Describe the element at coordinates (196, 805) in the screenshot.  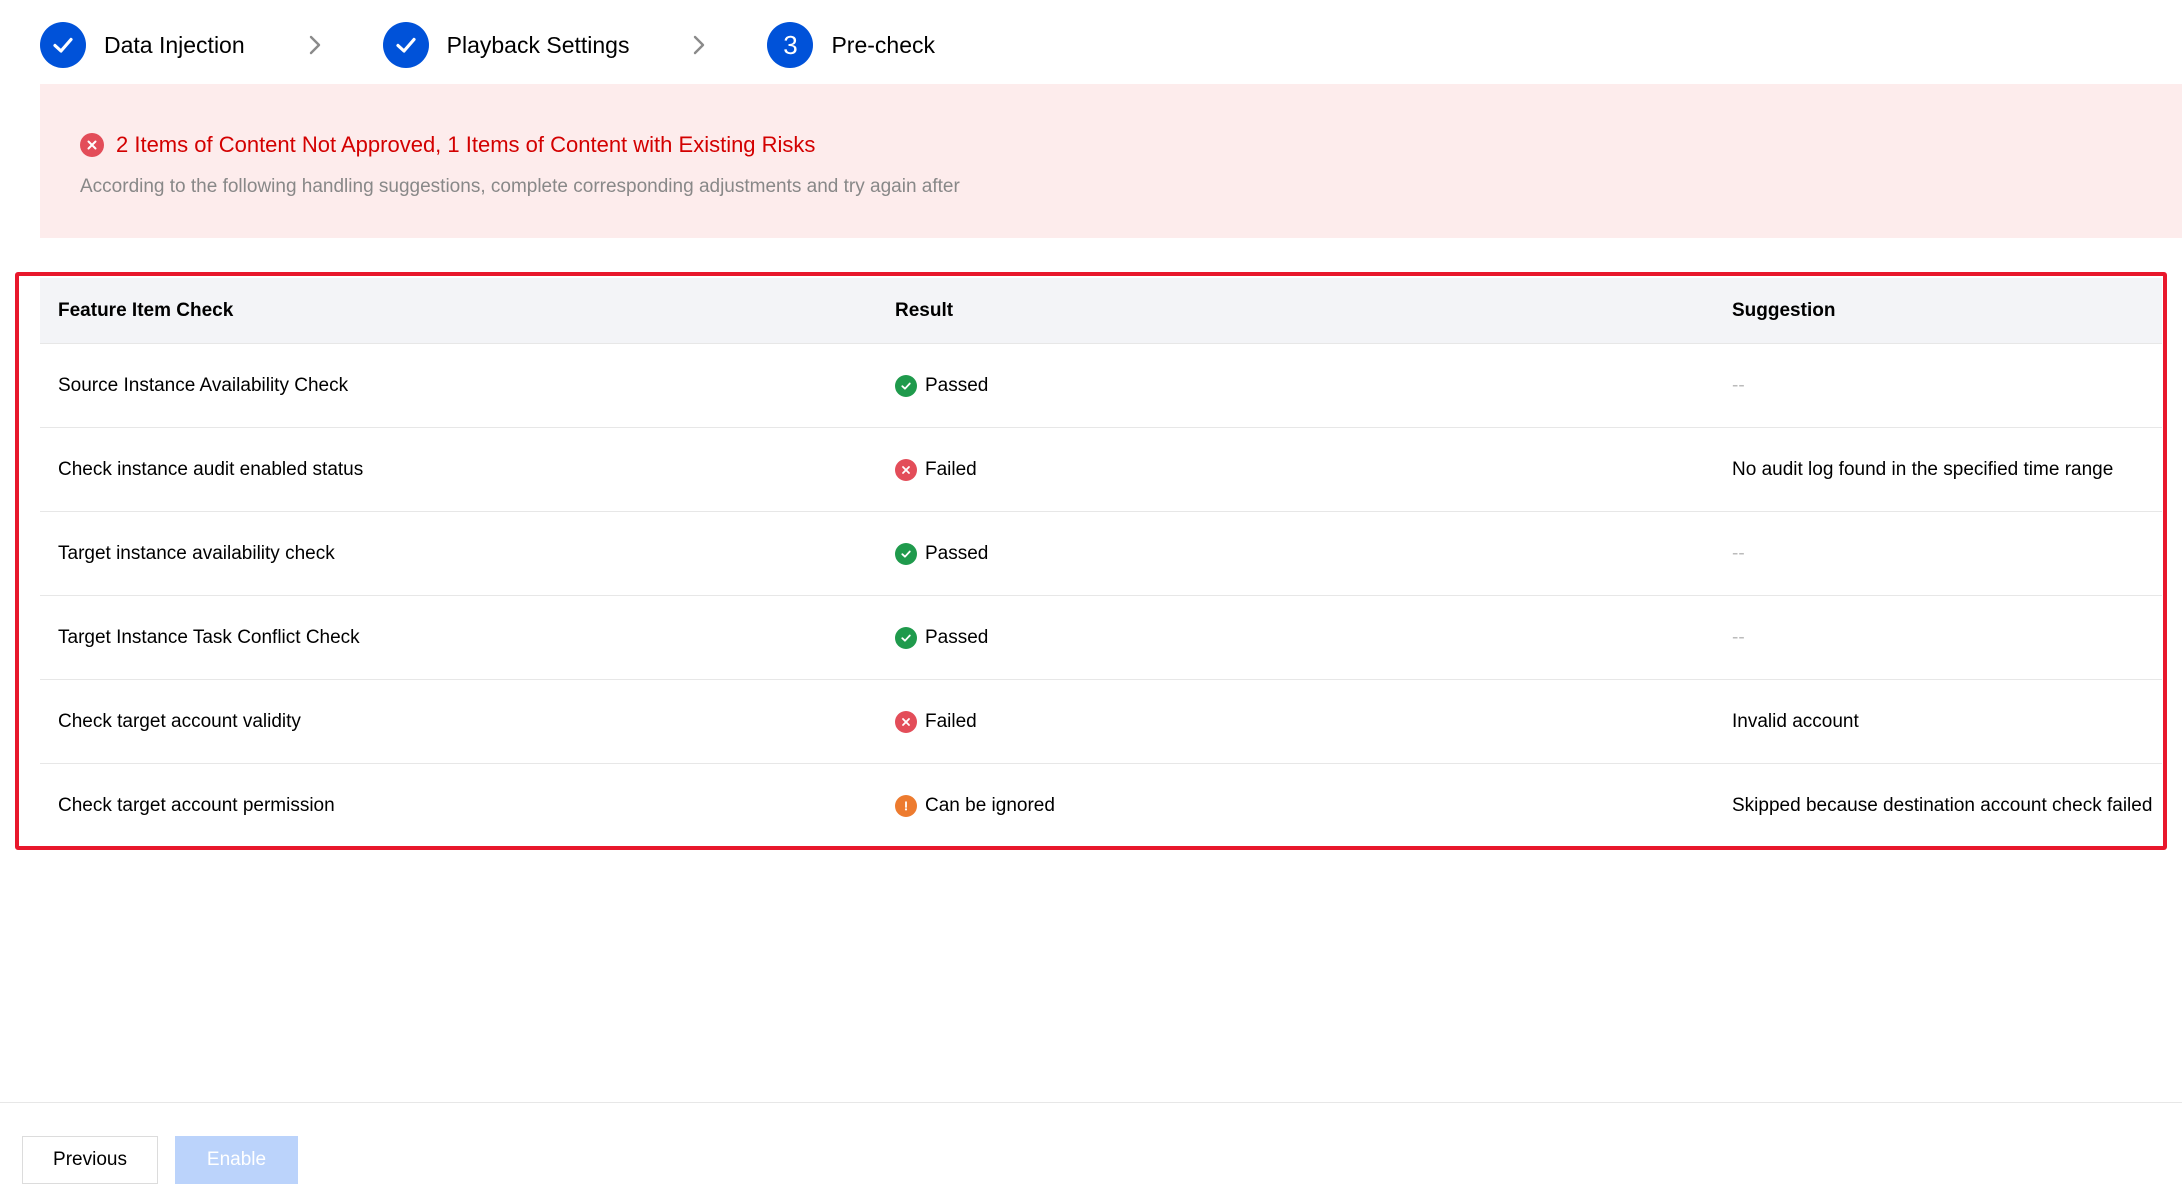
I see `check-name: Check target account permission` at that location.